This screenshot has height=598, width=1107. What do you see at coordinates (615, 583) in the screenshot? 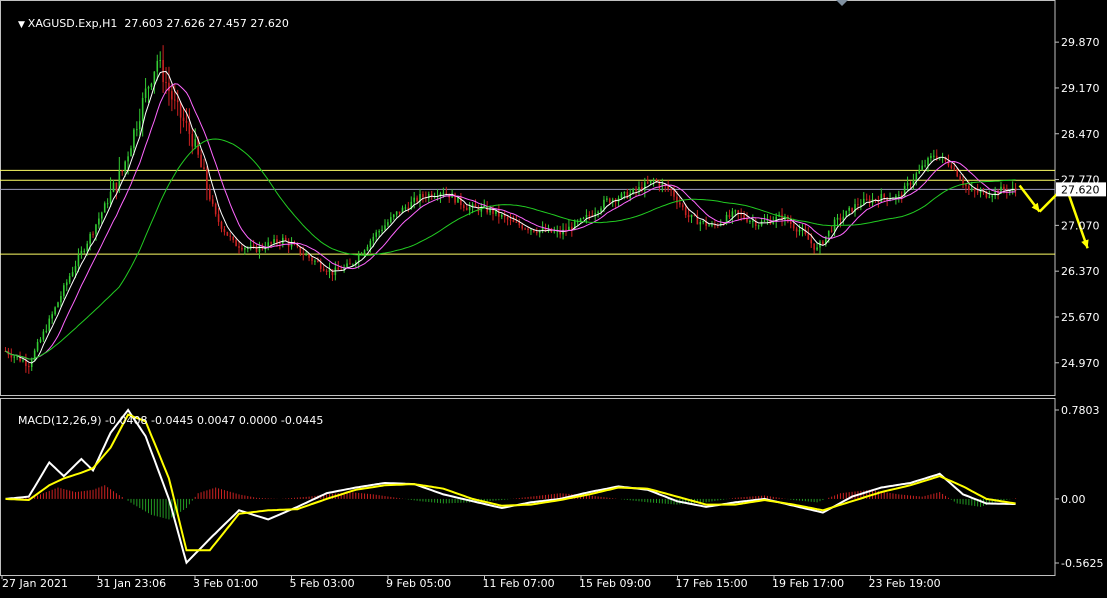
I see `time-tick-label: 15 Feb 09:00` at bounding box center [615, 583].